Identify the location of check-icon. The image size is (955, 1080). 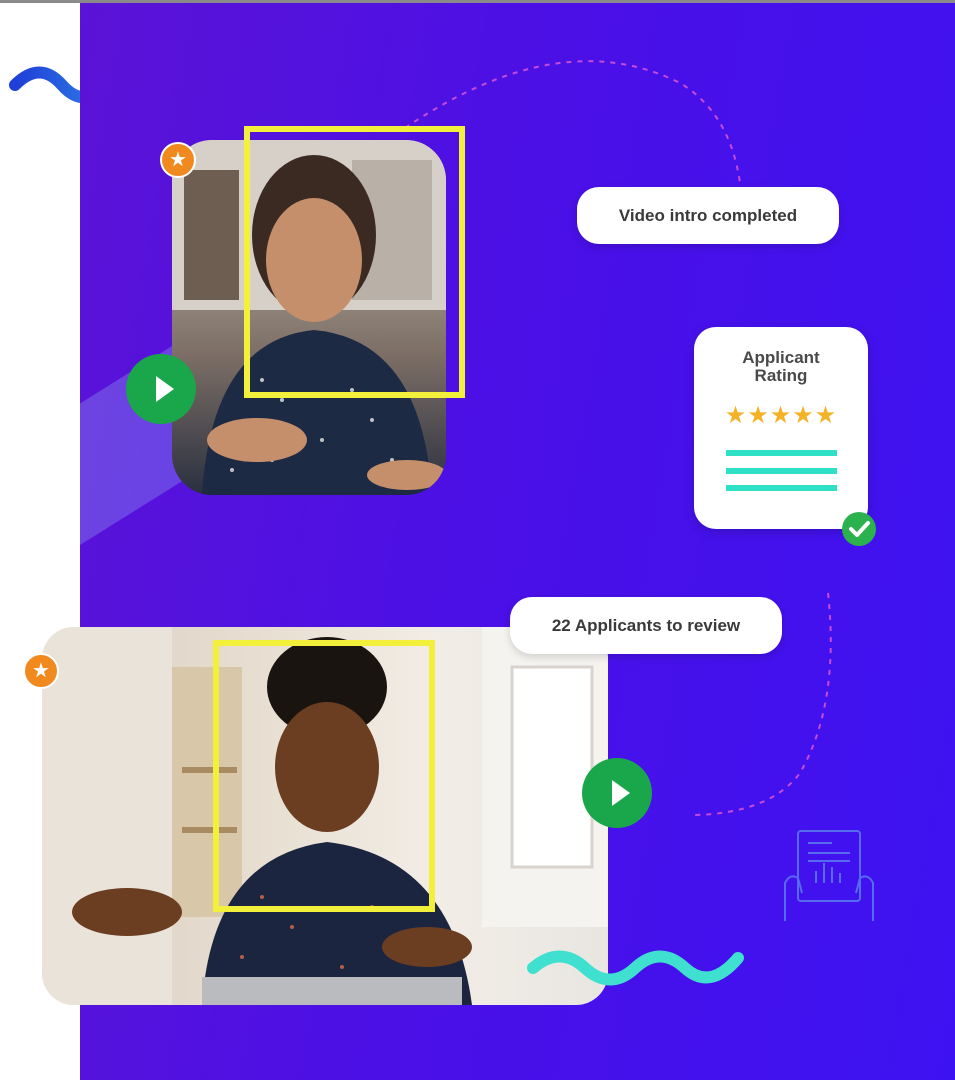
(859, 529).